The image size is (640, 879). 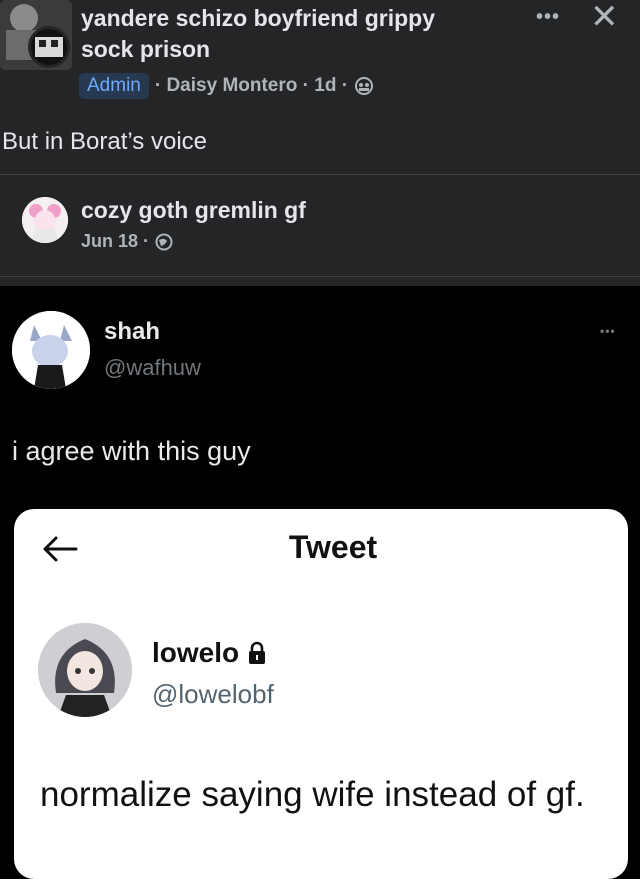 I want to click on shared-post-date: Jun 18 ·, so click(x=127, y=241).